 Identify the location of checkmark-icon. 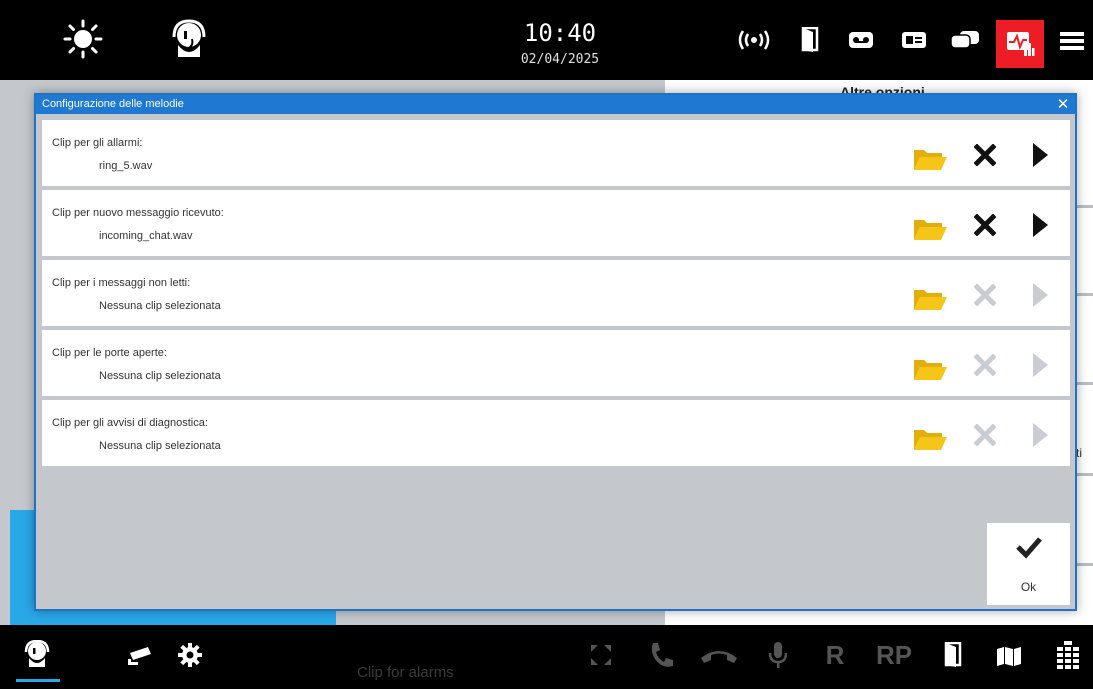
(1029, 547).